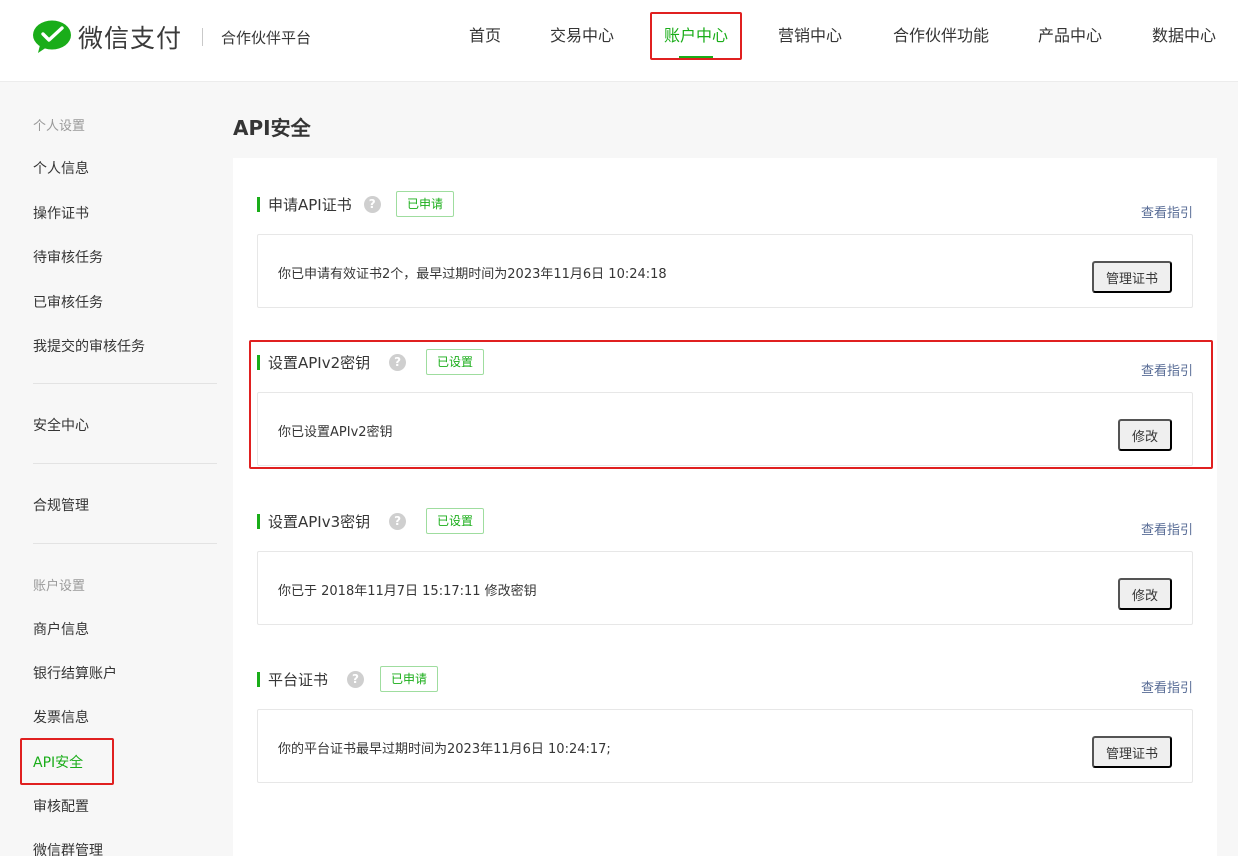 Image resolution: width=1238 pixels, height=856 pixels. What do you see at coordinates (61, 806) in the screenshot?
I see `sidebar-item-review-config: 审核配置` at bounding box center [61, 806].